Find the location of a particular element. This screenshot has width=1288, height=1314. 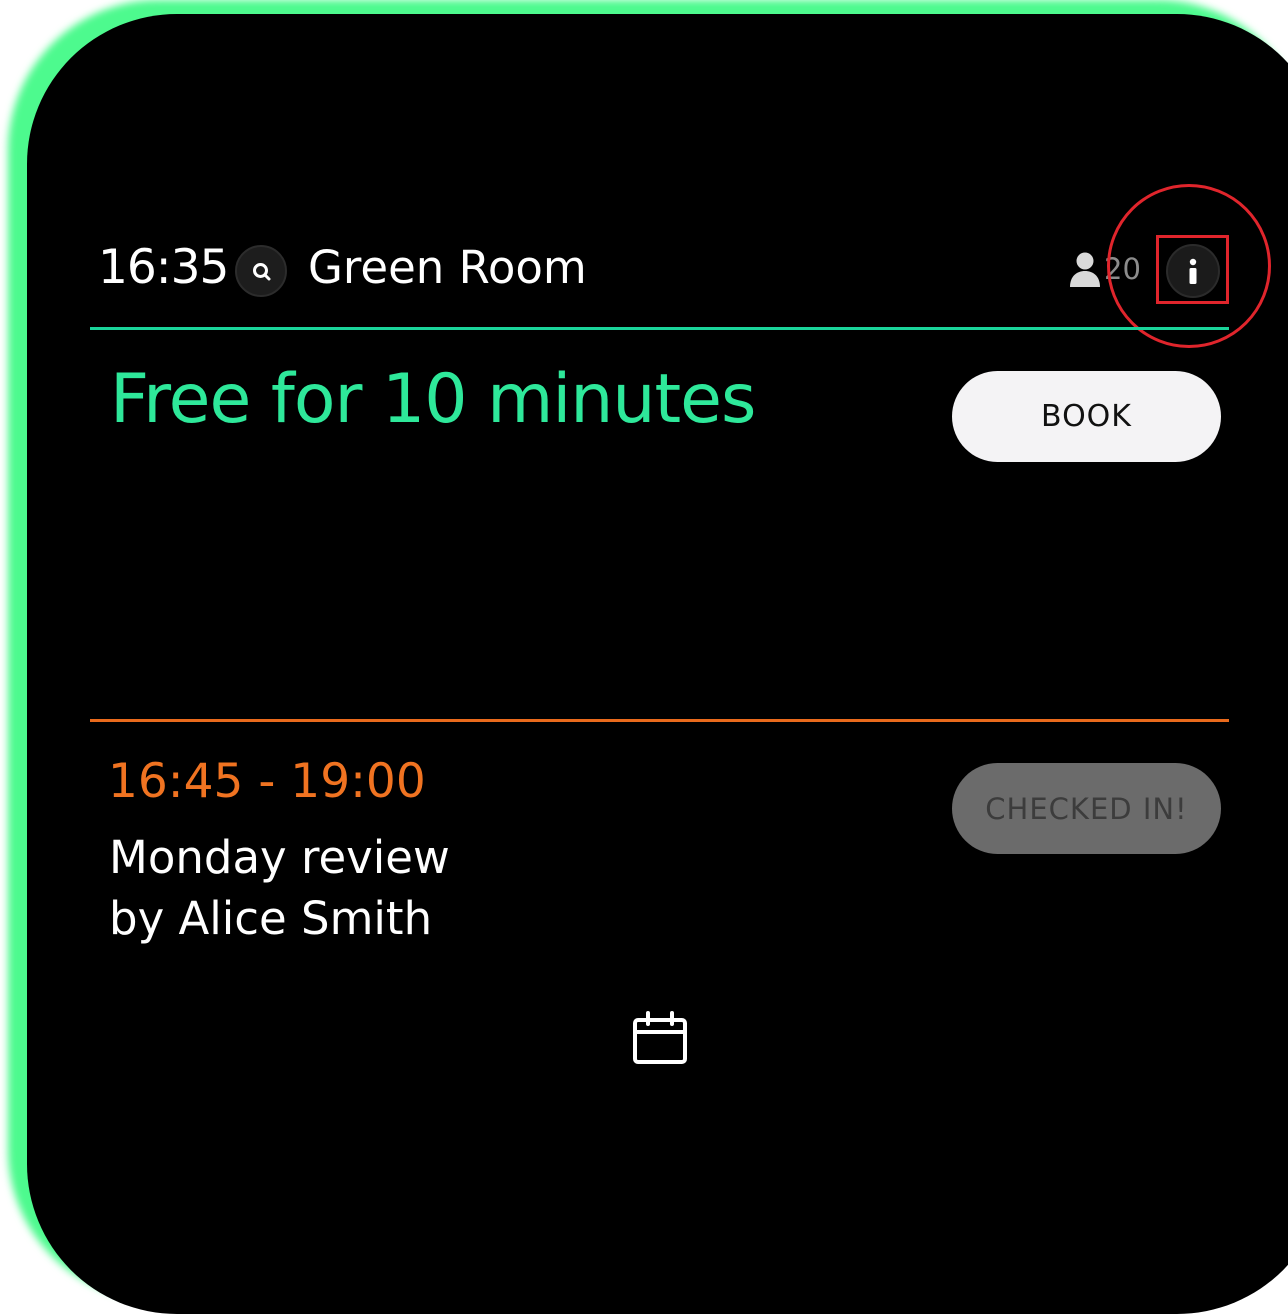

calendar-icon is located at coordinates (660, 1040).